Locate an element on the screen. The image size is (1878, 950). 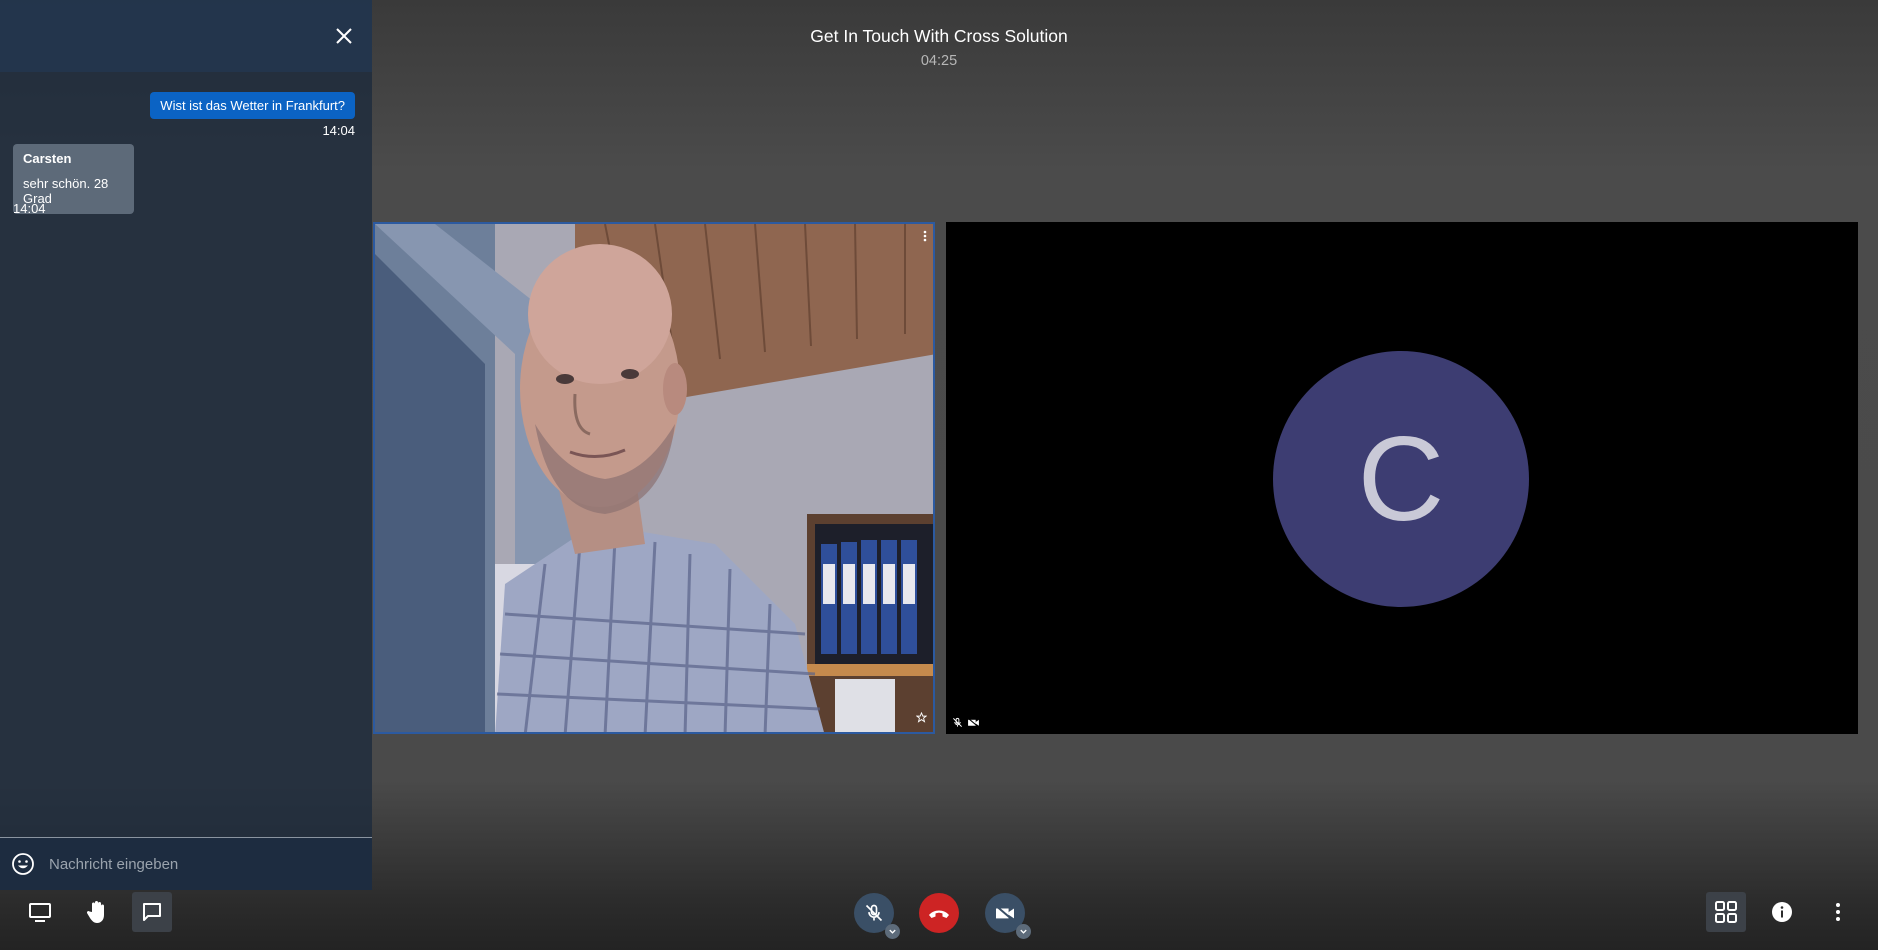
chat-input-bar is located at coordinates (186, 863).